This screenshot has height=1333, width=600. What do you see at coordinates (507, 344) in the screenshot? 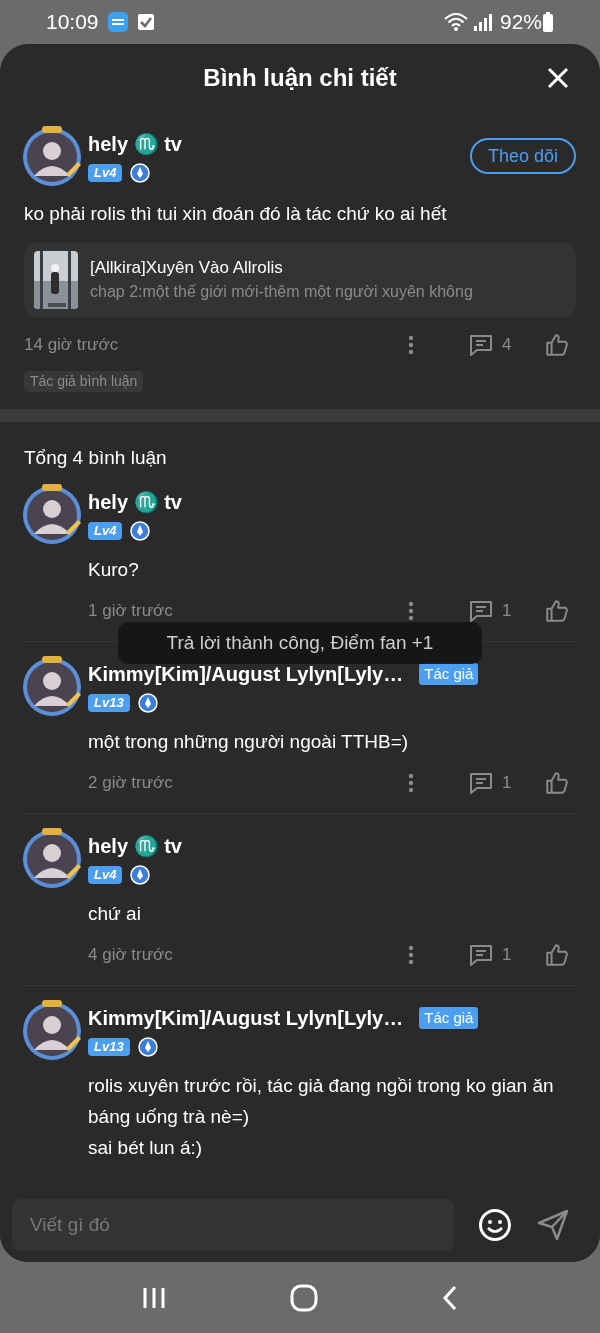
I see `reply-count: 4` at bounding box center [507, 344].